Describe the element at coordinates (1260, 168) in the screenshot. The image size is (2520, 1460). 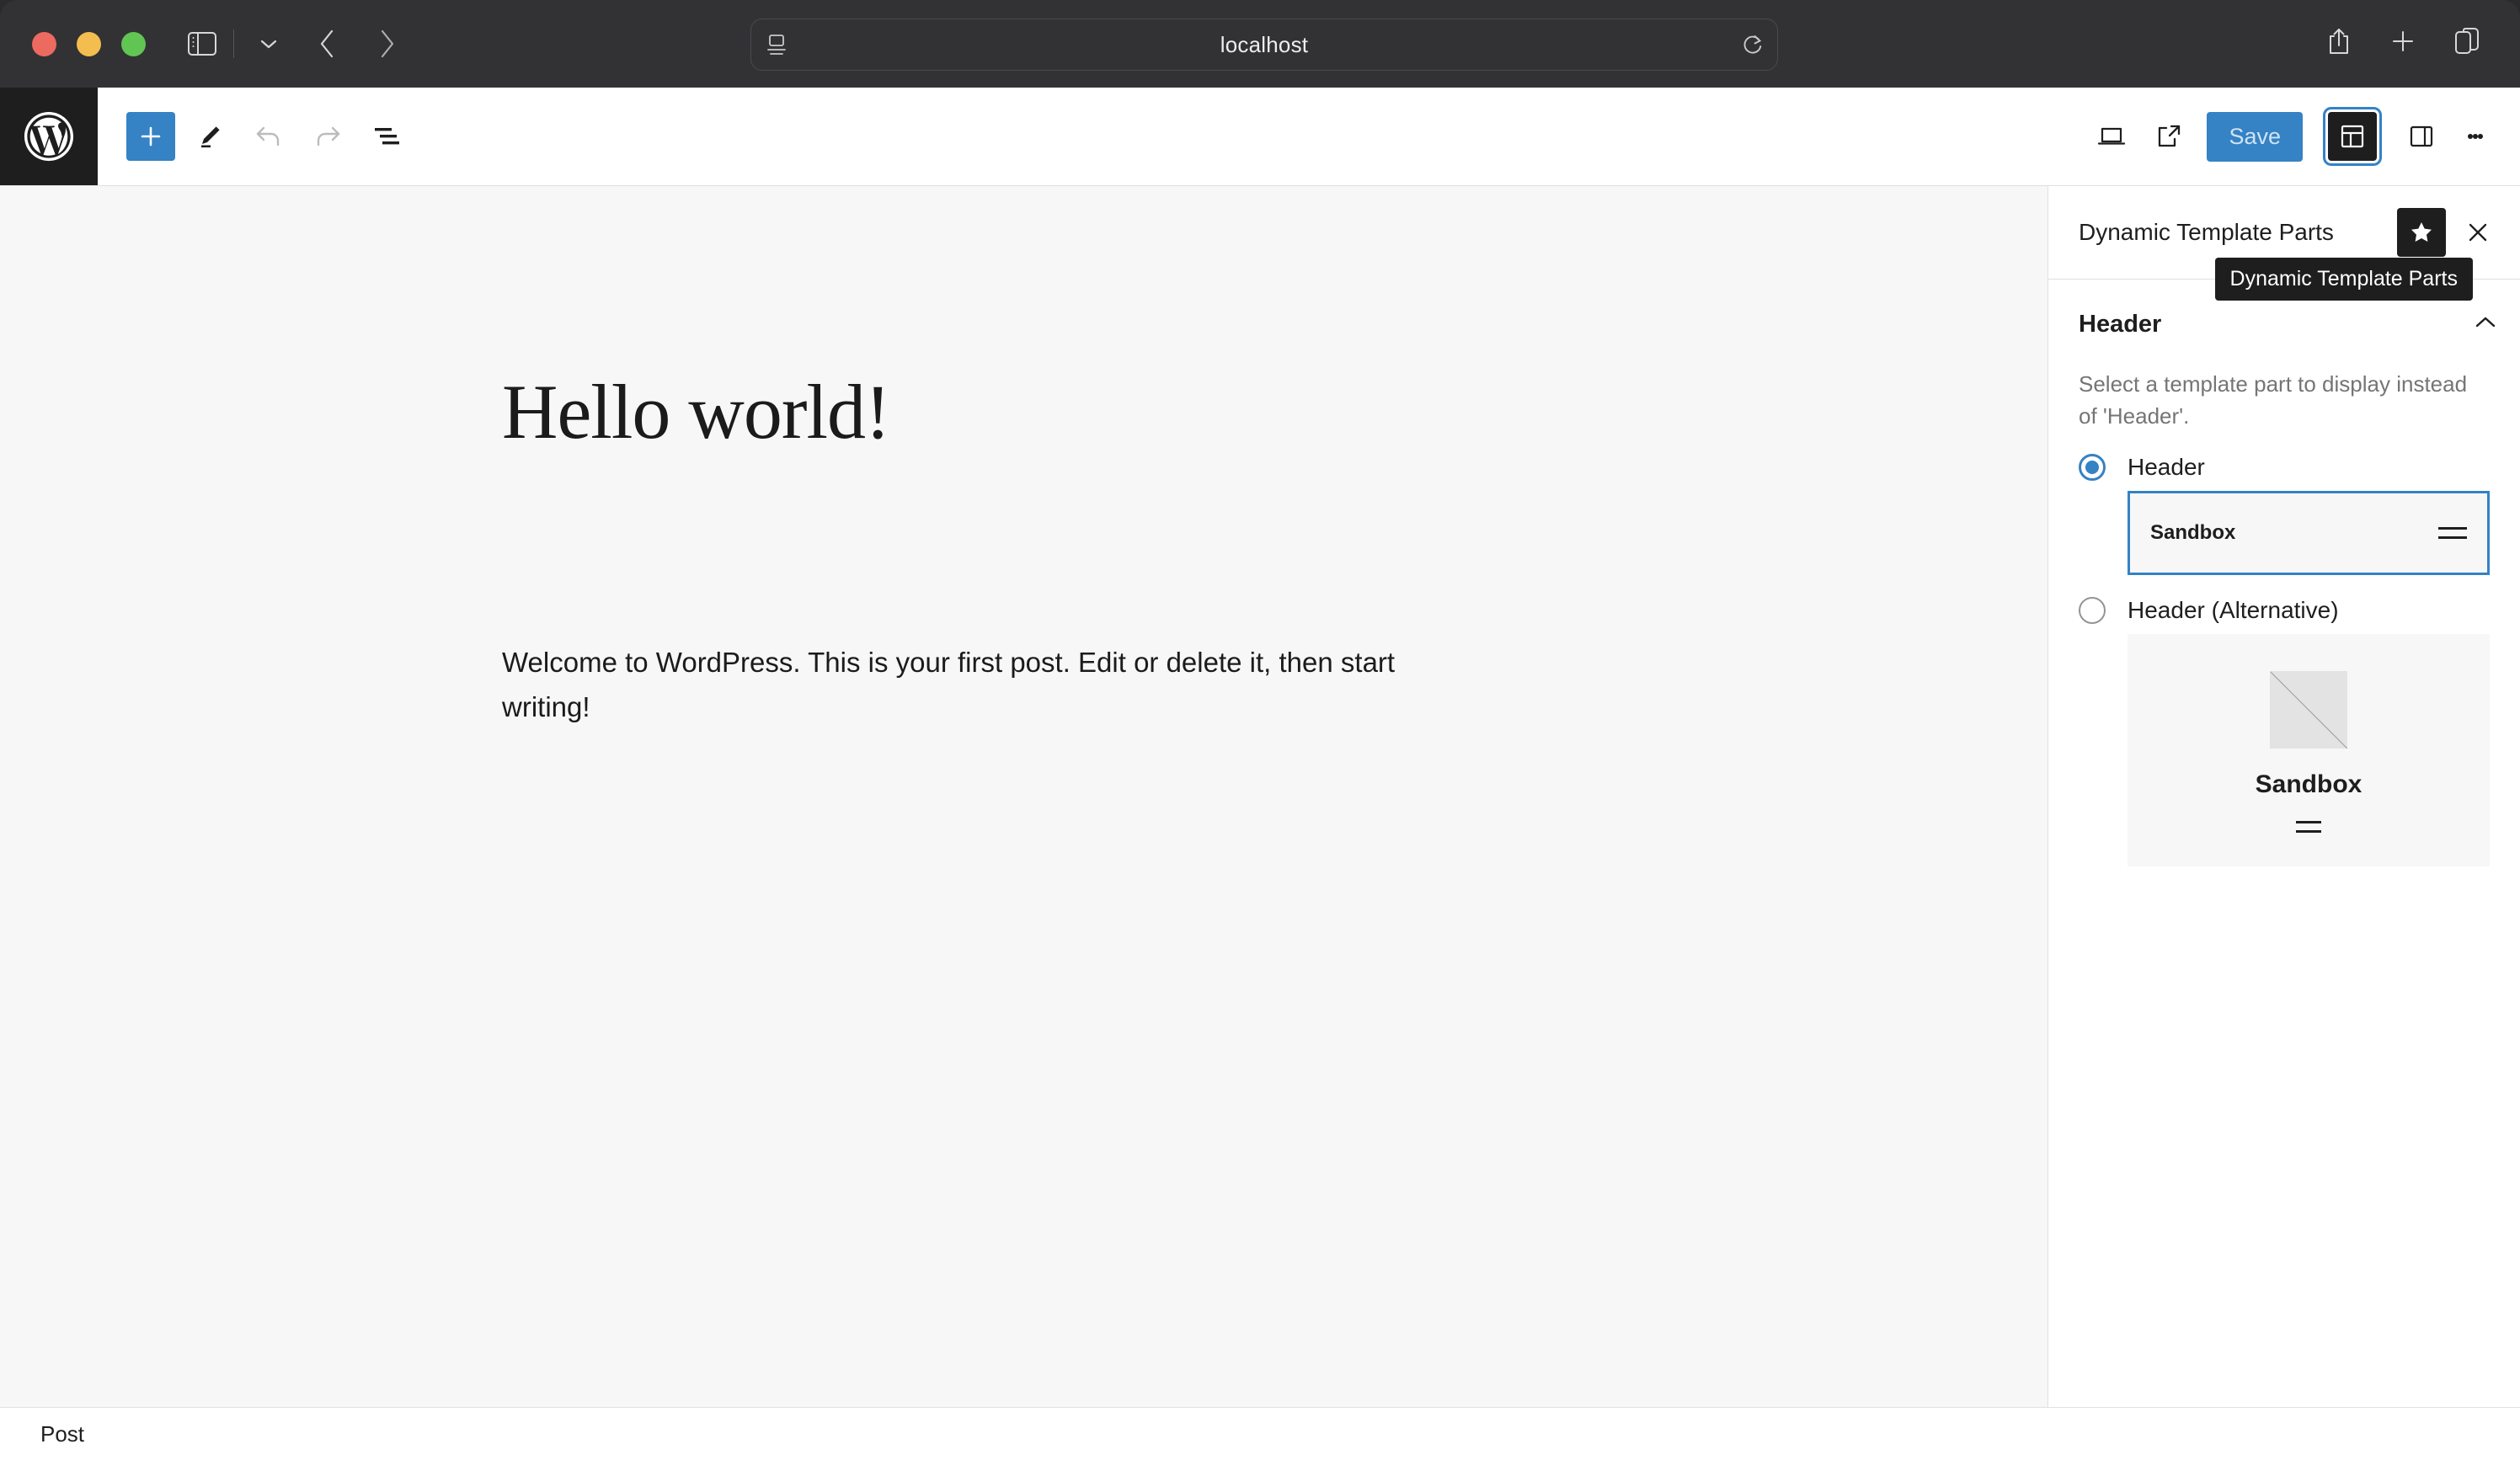
I see `editor-toolbar: Hello world! ⌘K Save` at that location.